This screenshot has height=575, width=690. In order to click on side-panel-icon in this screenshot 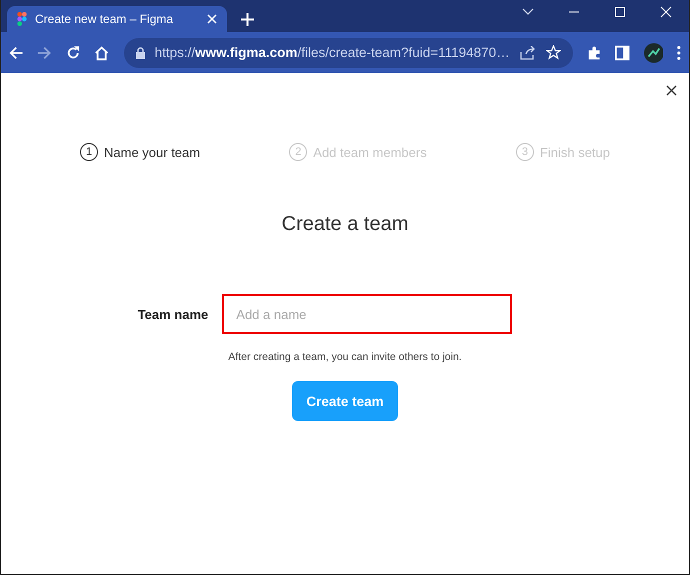, I will do `click(622, 52)`.